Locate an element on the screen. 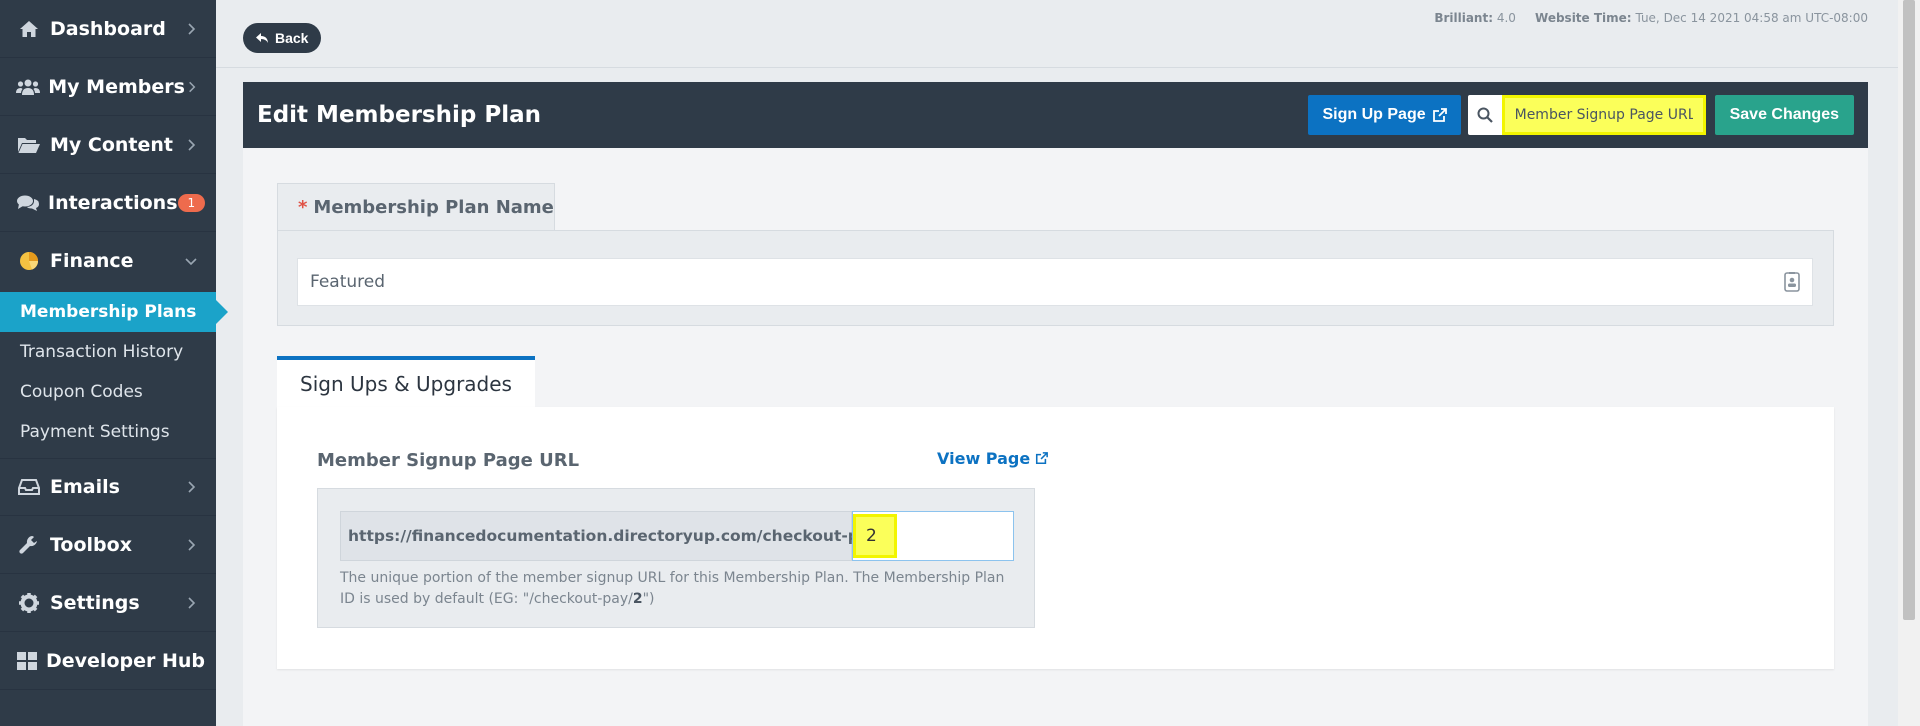 The height and width of the screenshot is (726, 1920). chevron-down-icon is located at coordinates (191, 262).